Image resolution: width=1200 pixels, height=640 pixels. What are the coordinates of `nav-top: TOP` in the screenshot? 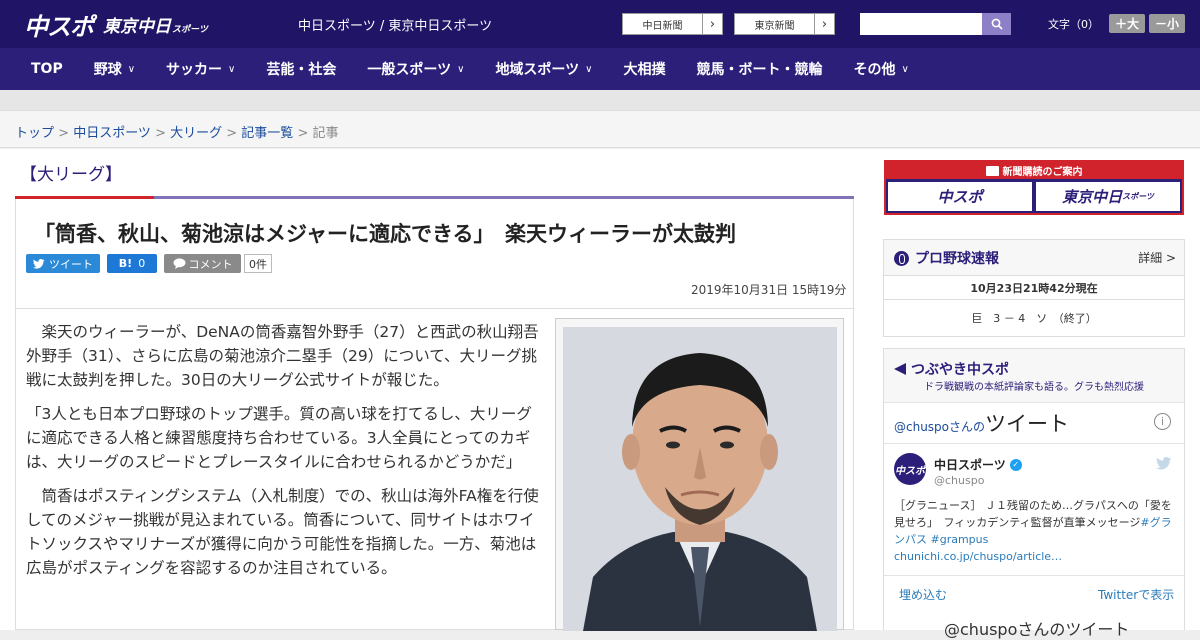 It's located at (47, 69).